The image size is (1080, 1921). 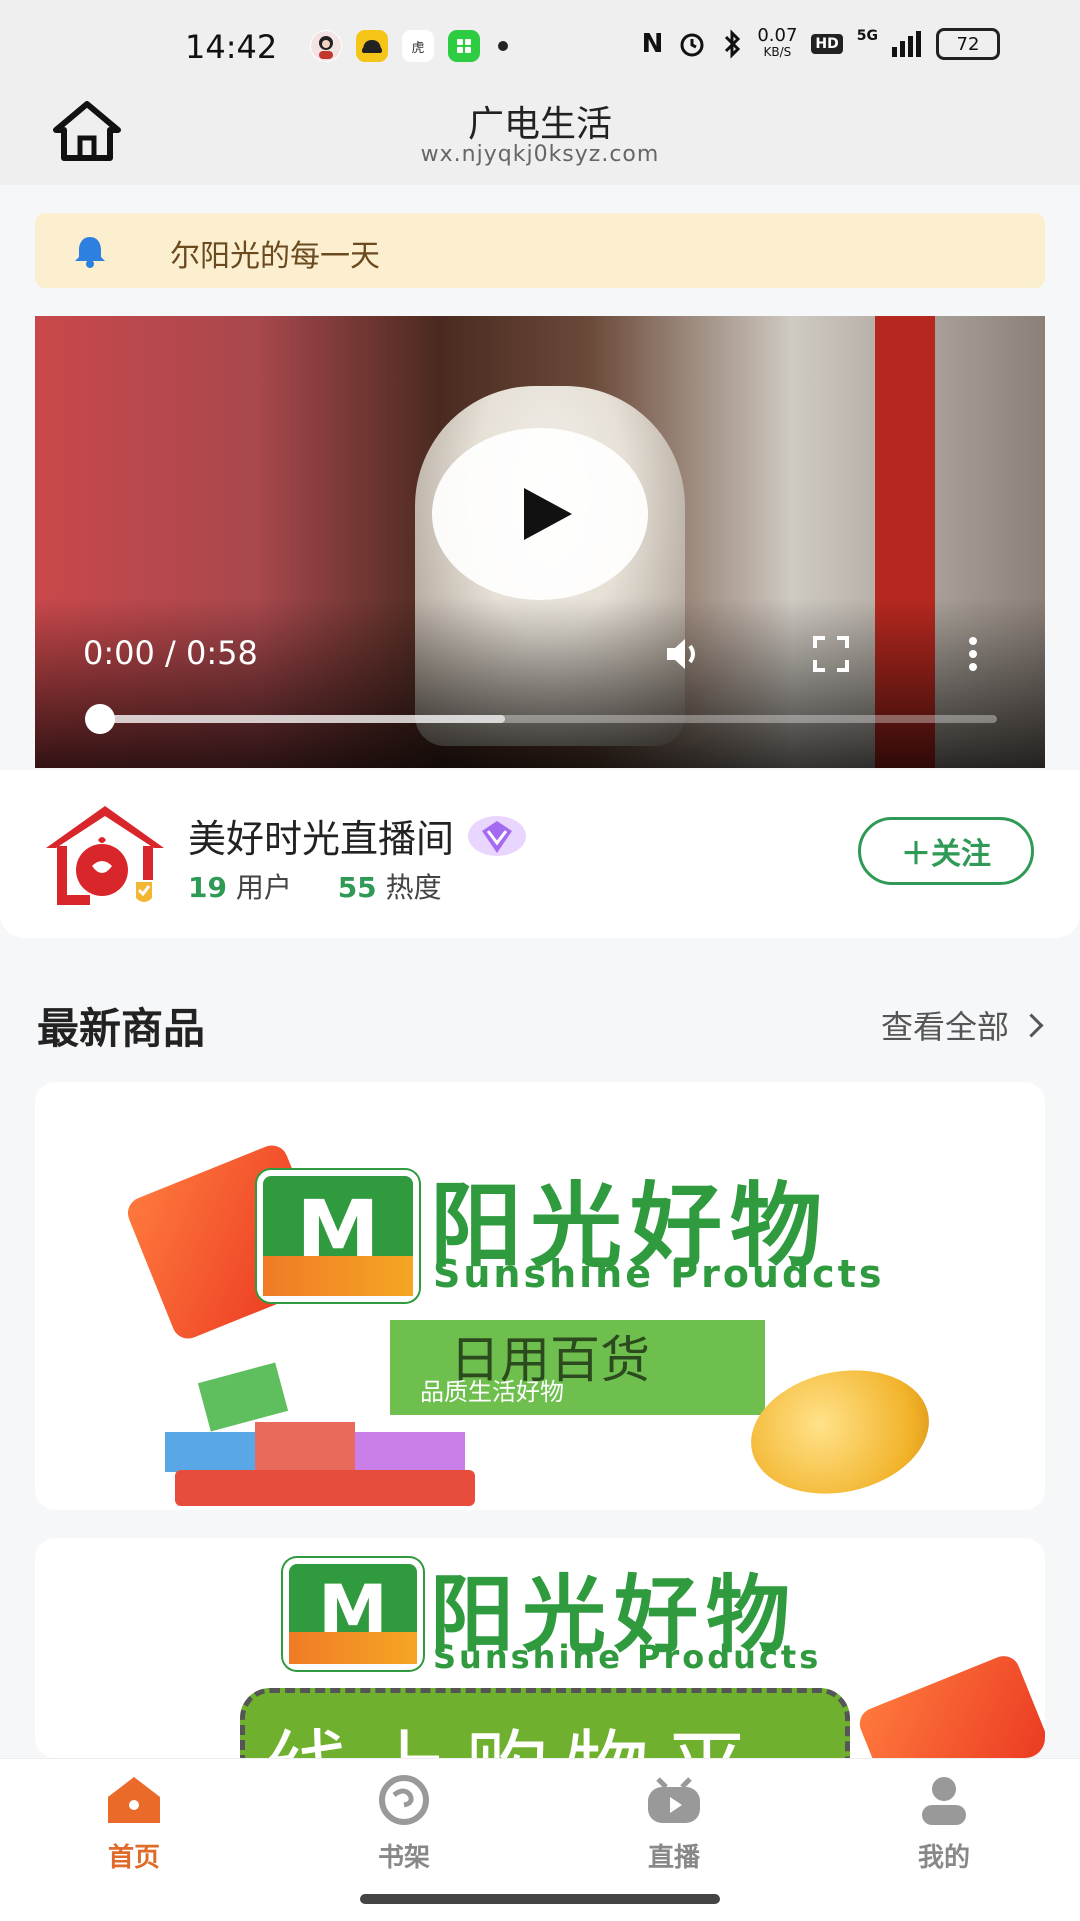 I want to click on wechat-app-icon, so click(x=464, y=46).